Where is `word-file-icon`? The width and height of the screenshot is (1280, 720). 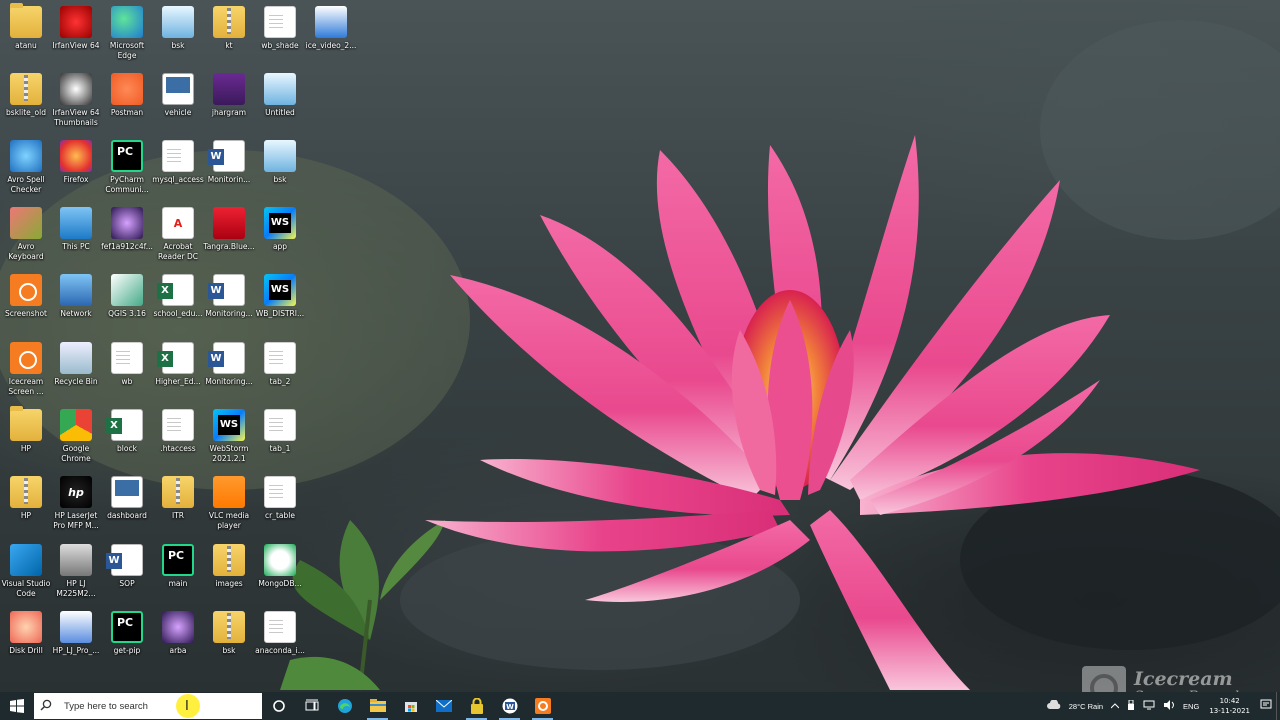
word-file-icon is located at coordinates (226, 156).